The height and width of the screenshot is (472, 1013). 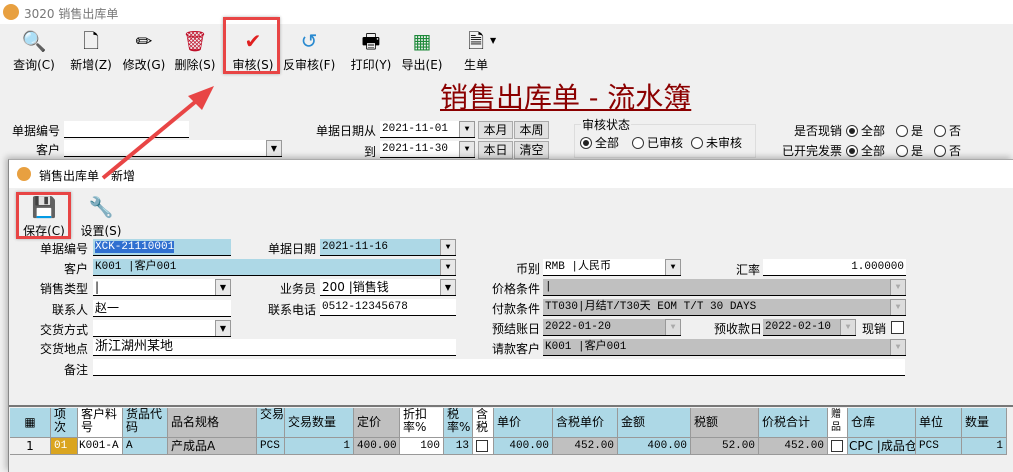 What do you see at coordinates (157, 133) in the screenshot?
I see `annotation-arrow` at bounding box center [157, 133].